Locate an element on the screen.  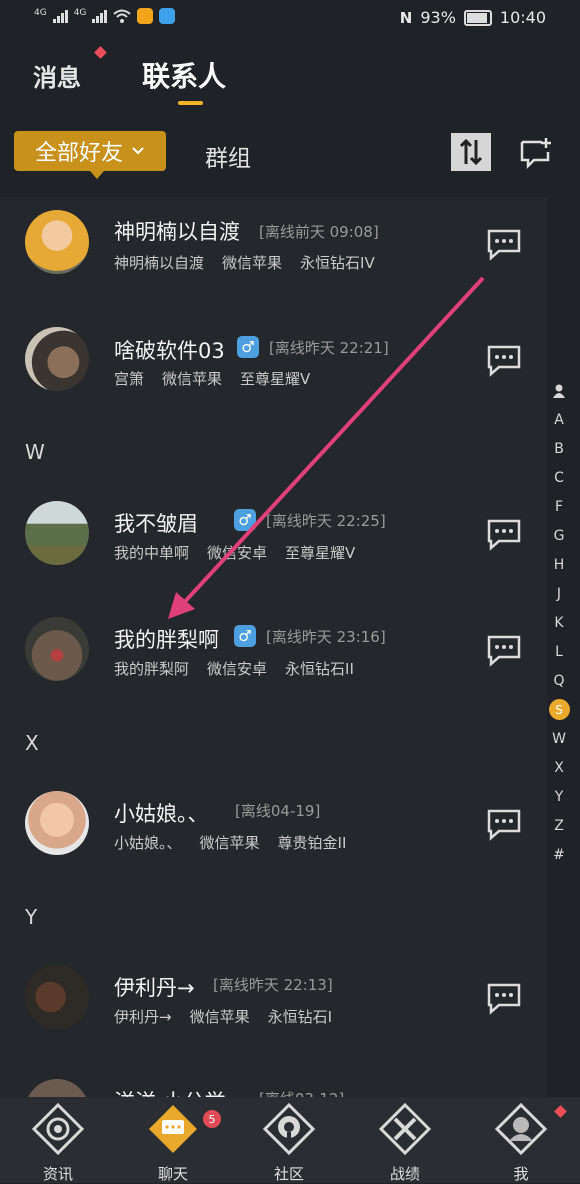
status-bar: 4G 4G N 93% 10:40 is located at coordinates (290, 19).